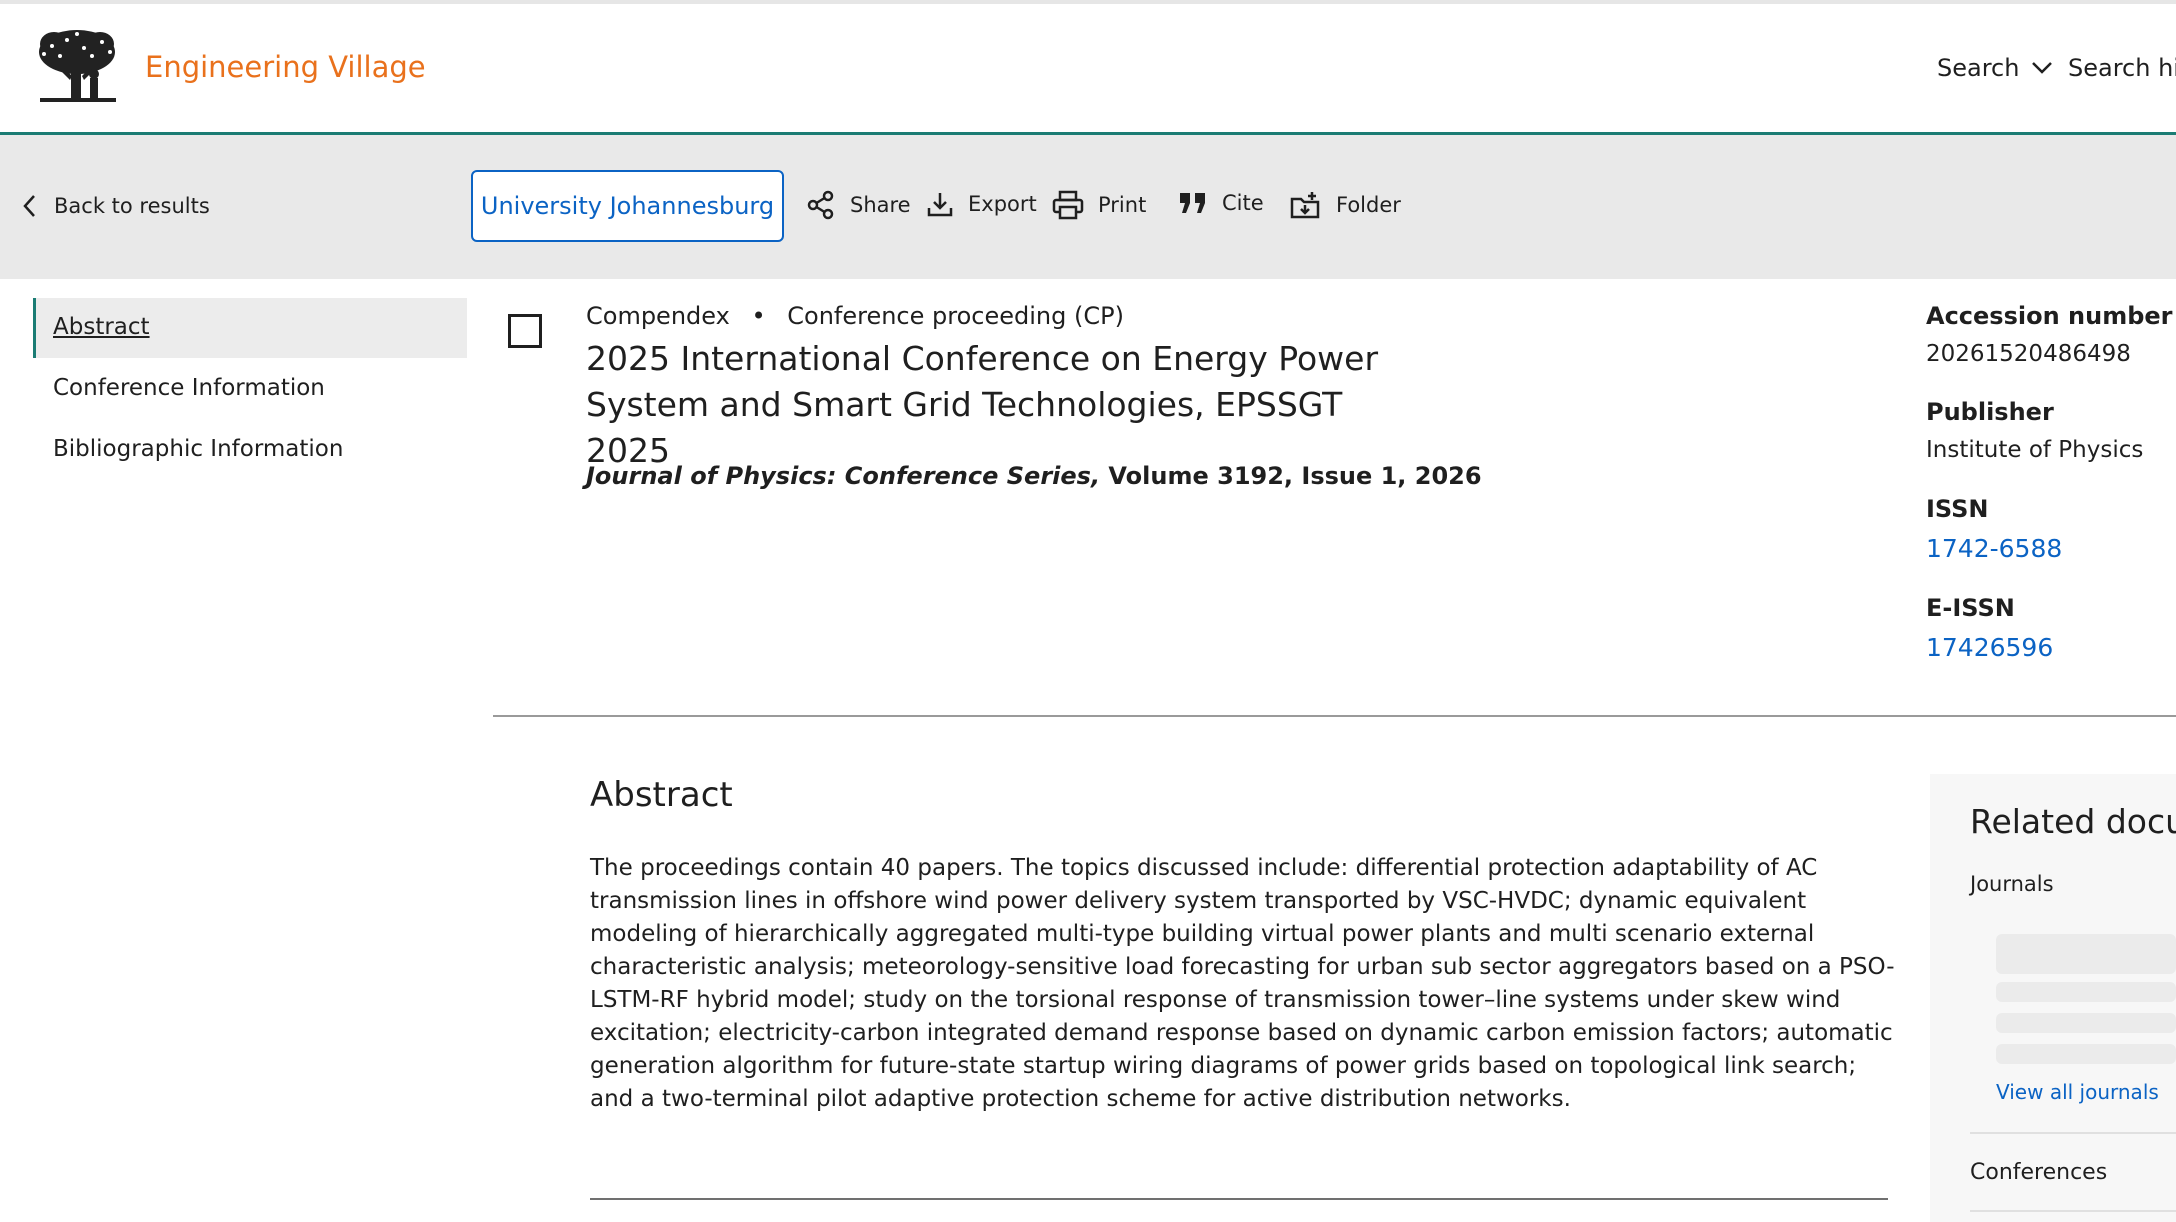  What do you see at coordinates (1305, 205) in the screenshot?
I see `folder-add-icon` at bounding box center [1305, 205].